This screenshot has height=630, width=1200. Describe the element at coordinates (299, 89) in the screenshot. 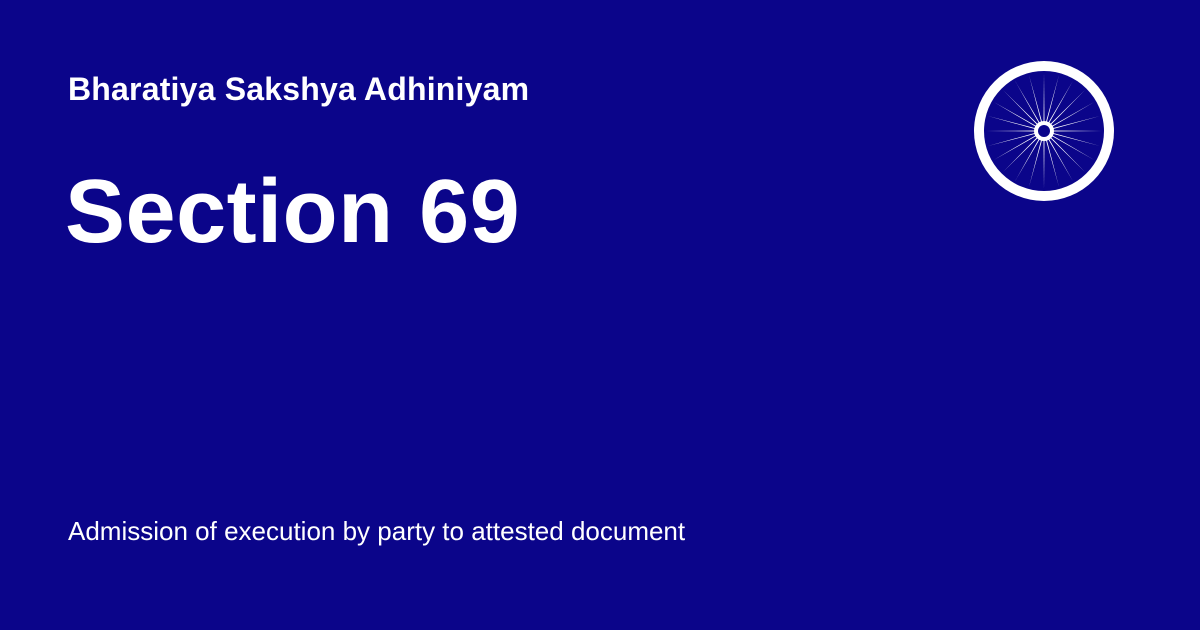

I see `act-name: Bharatiya Sakshya Adhiniyam` at that location.